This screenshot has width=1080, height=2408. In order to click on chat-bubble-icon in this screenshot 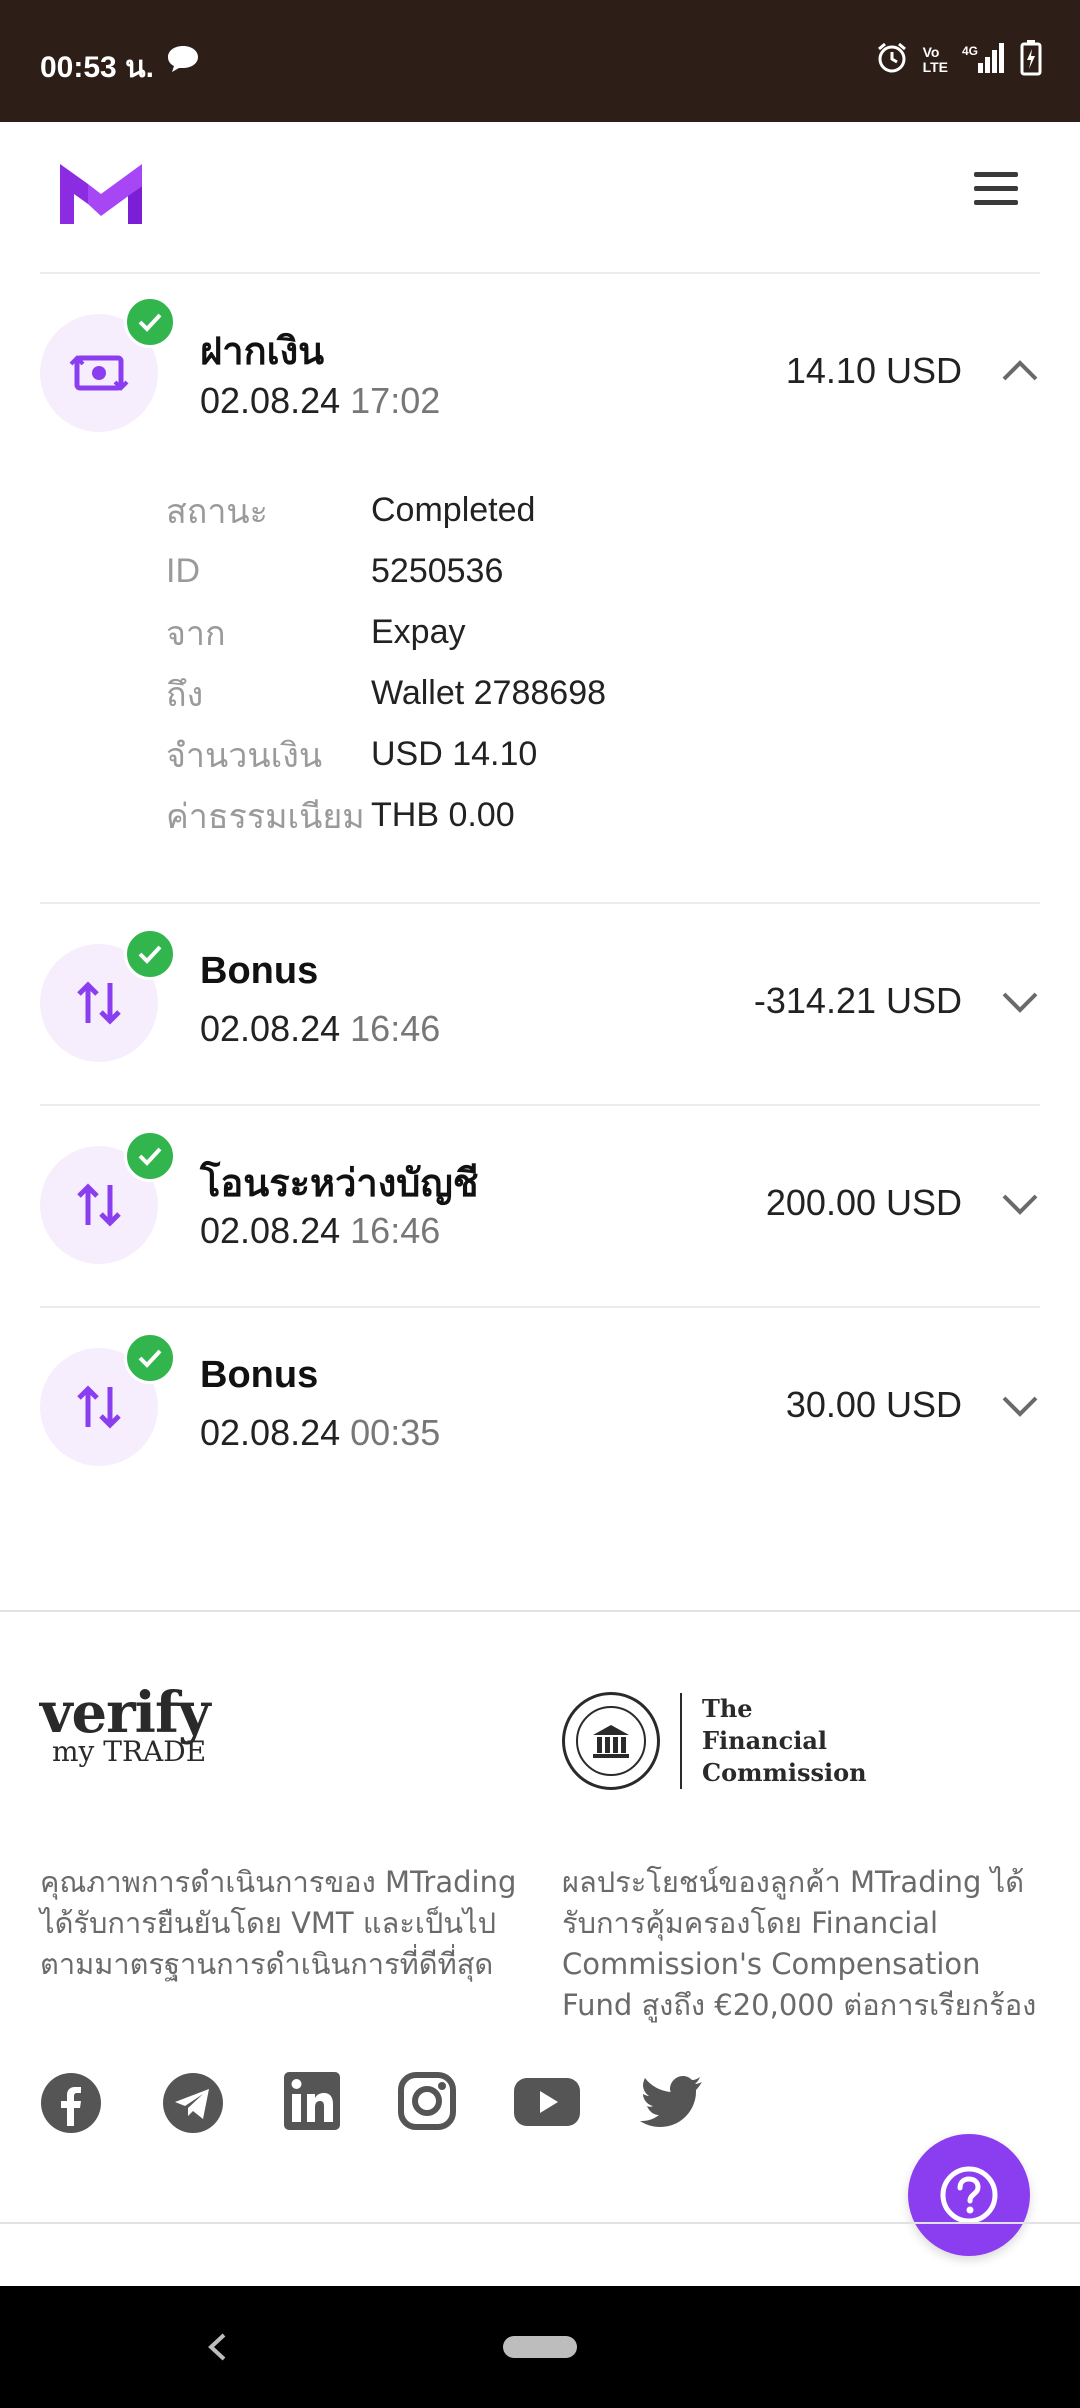, I will do `click(183, 61)`.